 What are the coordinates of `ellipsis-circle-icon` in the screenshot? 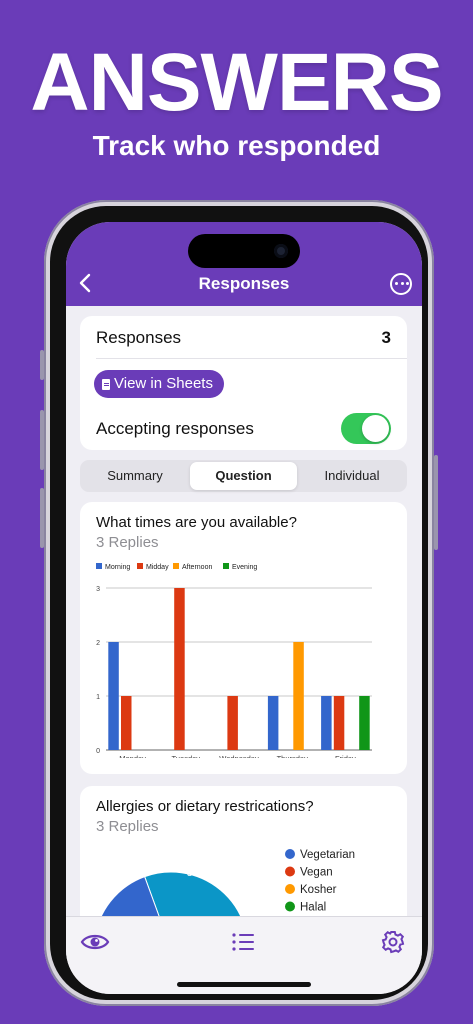 It's located at (401, 284).